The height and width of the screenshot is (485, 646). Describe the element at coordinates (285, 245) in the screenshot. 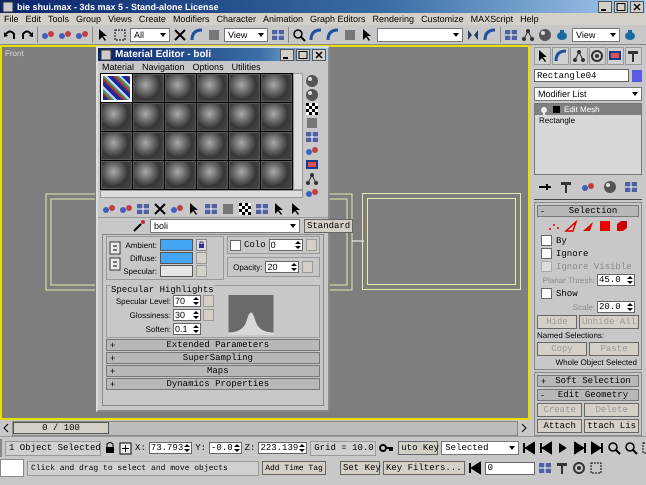

I see `spinner-field: 0` at that location.